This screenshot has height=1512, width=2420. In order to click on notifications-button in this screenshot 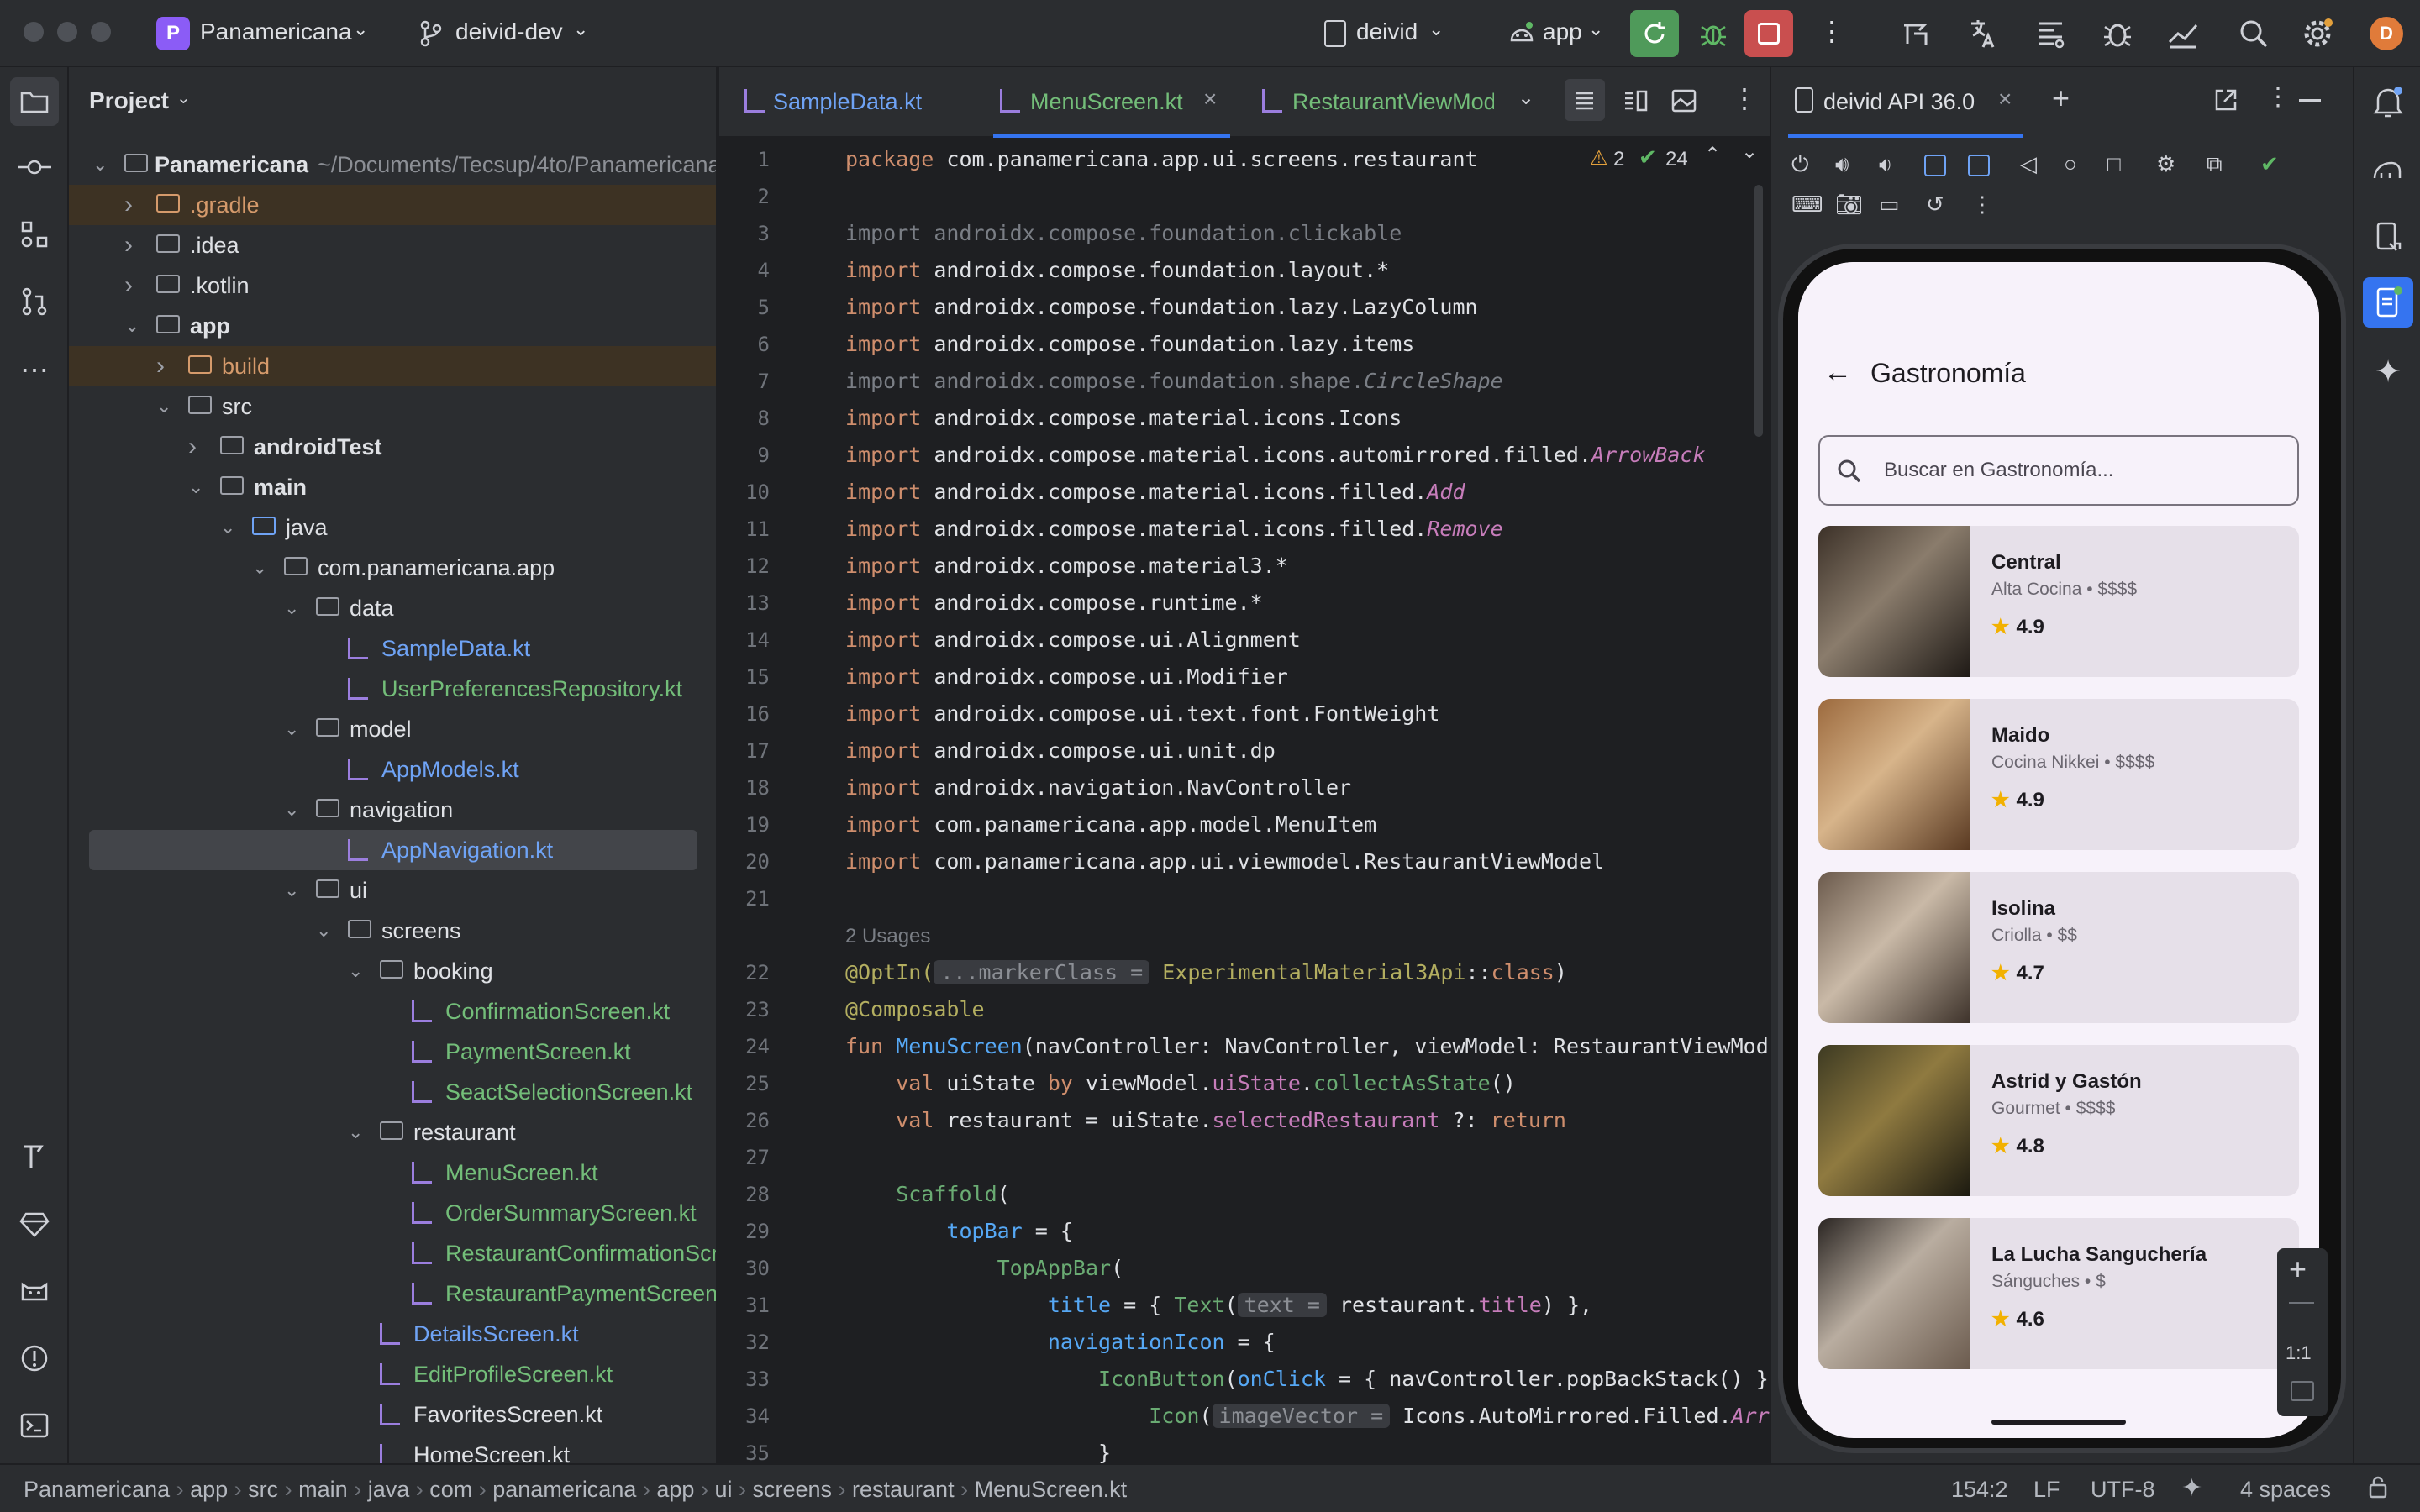, I will do `click(2389, 102)`.